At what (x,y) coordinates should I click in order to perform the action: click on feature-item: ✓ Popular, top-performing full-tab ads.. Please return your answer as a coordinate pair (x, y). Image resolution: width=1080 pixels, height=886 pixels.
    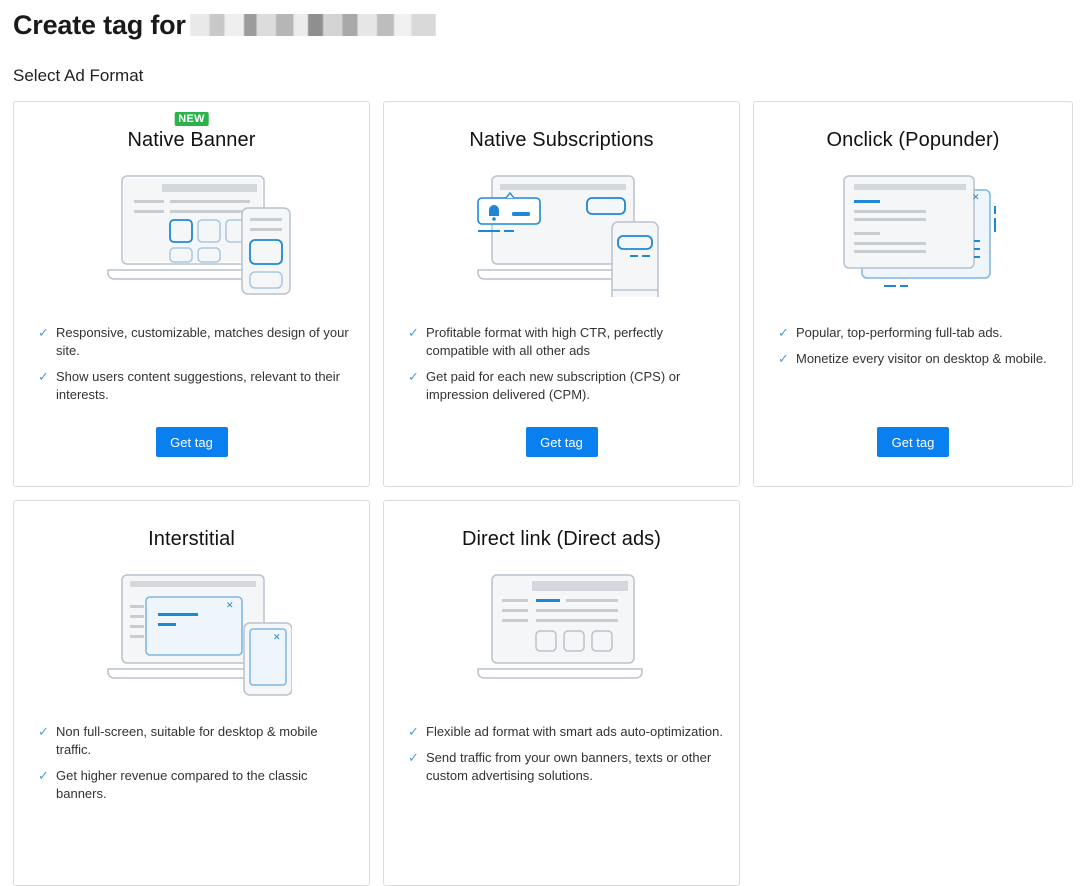
    Looking at the image, I should click on (890, 332).